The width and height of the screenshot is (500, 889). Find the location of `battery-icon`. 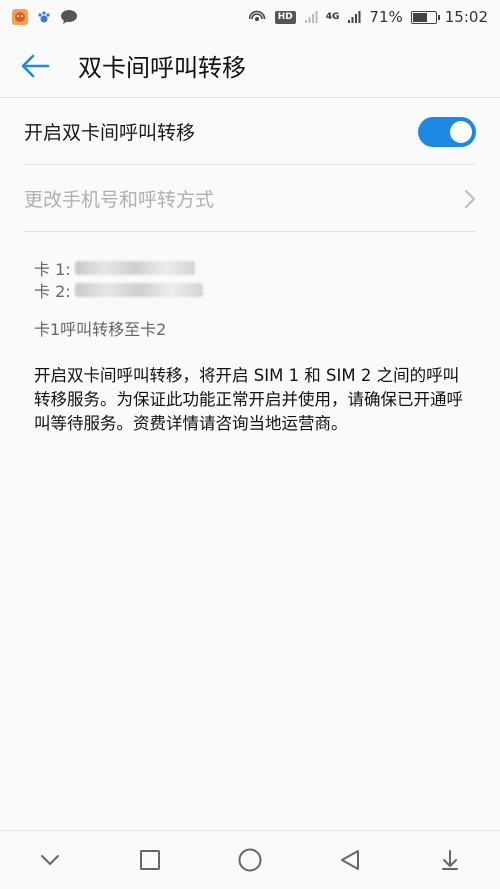

battery-icon is located at coordinates (425, 17).